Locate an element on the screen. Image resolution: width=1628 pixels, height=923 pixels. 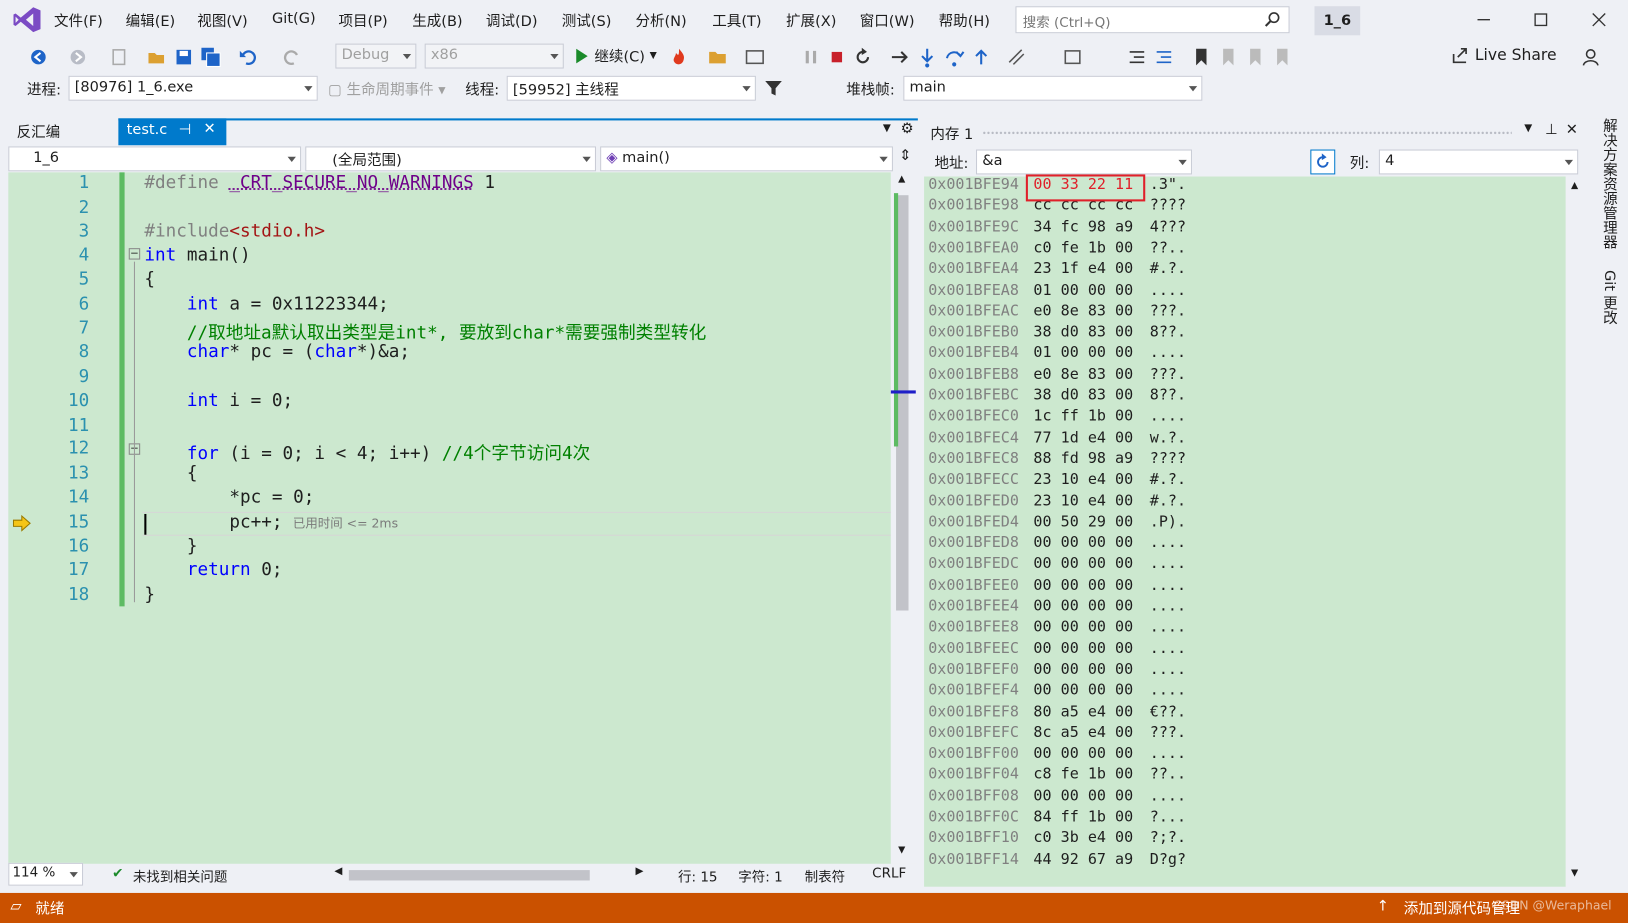
scroll-up-icon: ▲ is located at coordinates (901, 179).